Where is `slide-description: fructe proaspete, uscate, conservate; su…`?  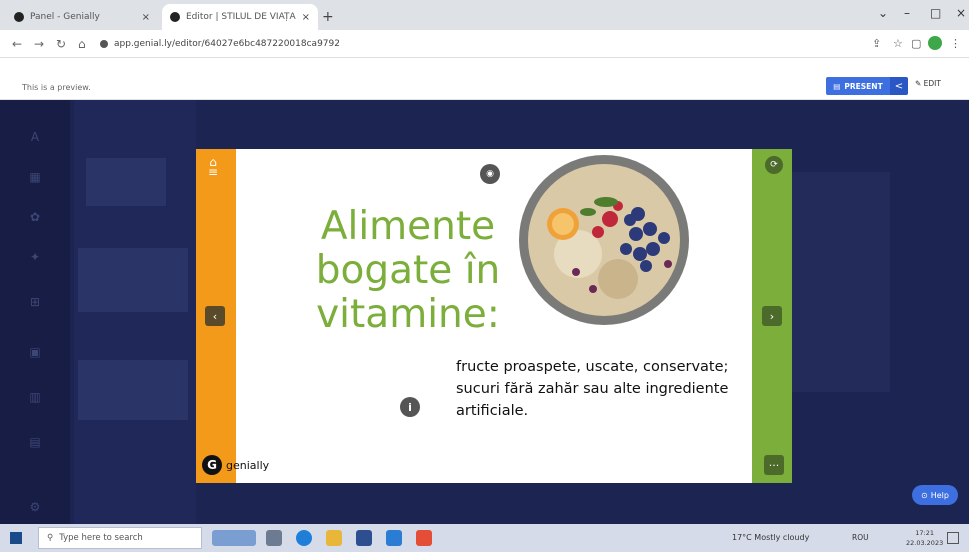
slide-description: fructe proaspete, uscate, conservate; su… is located at coordinates (592, 389).